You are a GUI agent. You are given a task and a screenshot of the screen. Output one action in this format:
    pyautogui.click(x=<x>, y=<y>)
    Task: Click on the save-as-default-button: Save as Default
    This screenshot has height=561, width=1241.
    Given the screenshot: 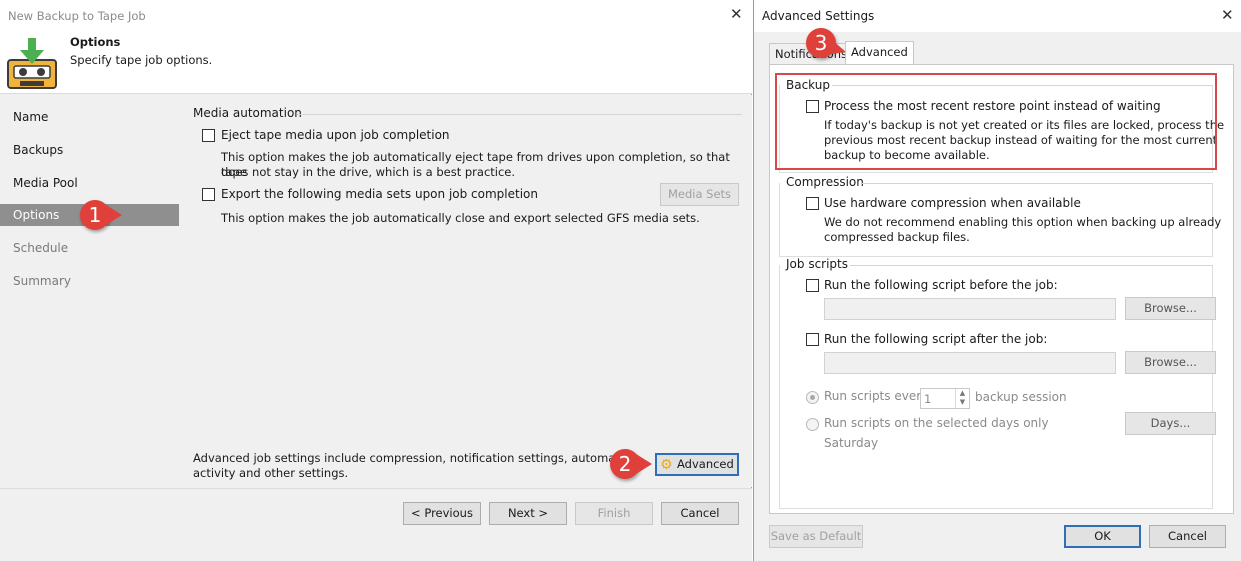 What is the action you would take?
    pyautogui.click(x=816, y=536)
    